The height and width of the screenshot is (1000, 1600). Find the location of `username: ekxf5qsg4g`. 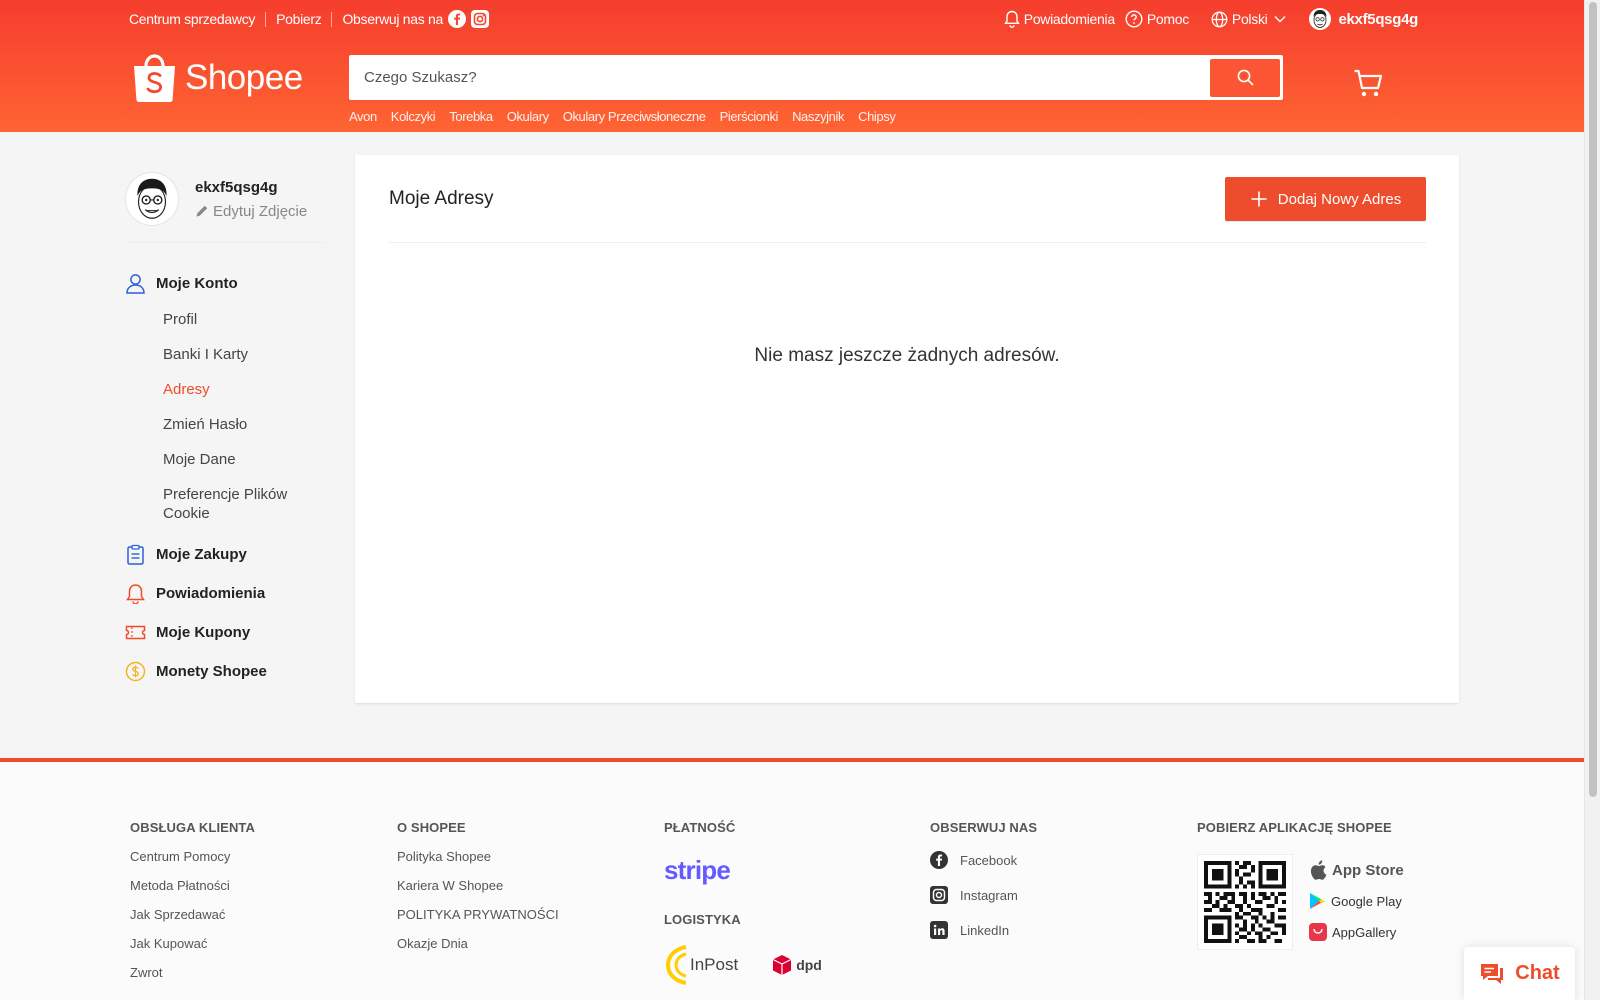

username: ekxf5qsg4g is located at coordinates (1378, 19).